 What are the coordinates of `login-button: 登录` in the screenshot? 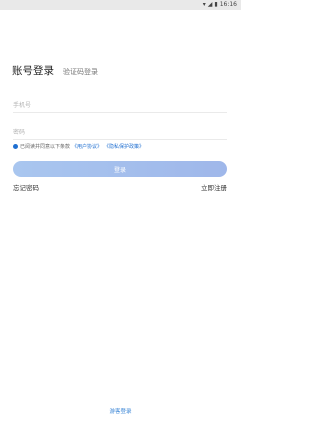 It's located at (120, 169).